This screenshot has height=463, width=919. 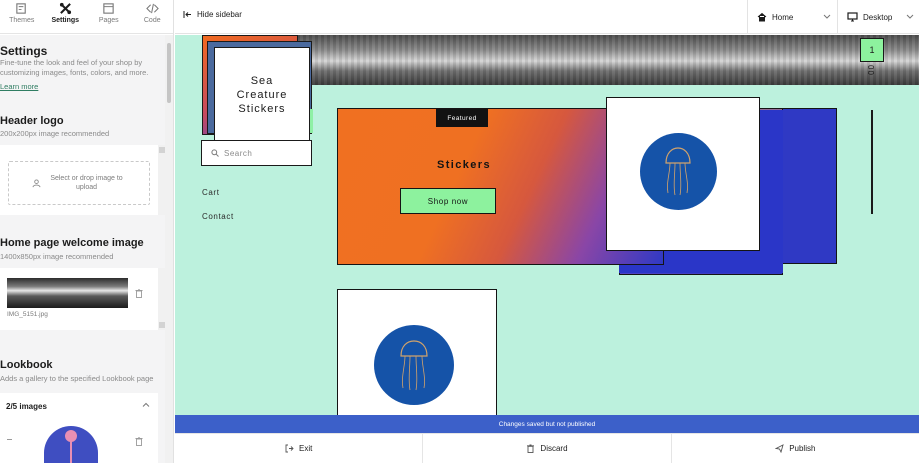 I want to click on exit-icon, so click(x=289, y=448).